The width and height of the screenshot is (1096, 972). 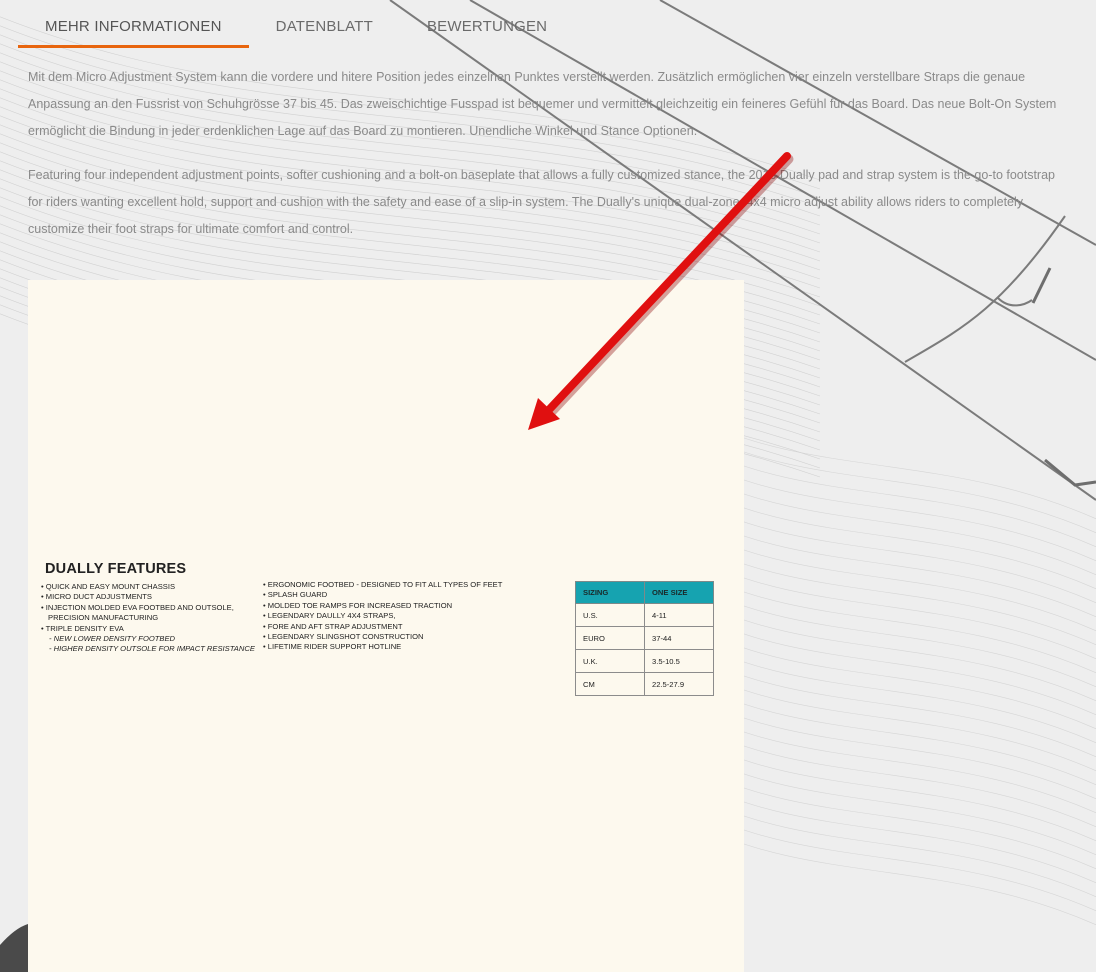 I want to click on sizing-table-cell: 37-44, so click(x=679, y=638).